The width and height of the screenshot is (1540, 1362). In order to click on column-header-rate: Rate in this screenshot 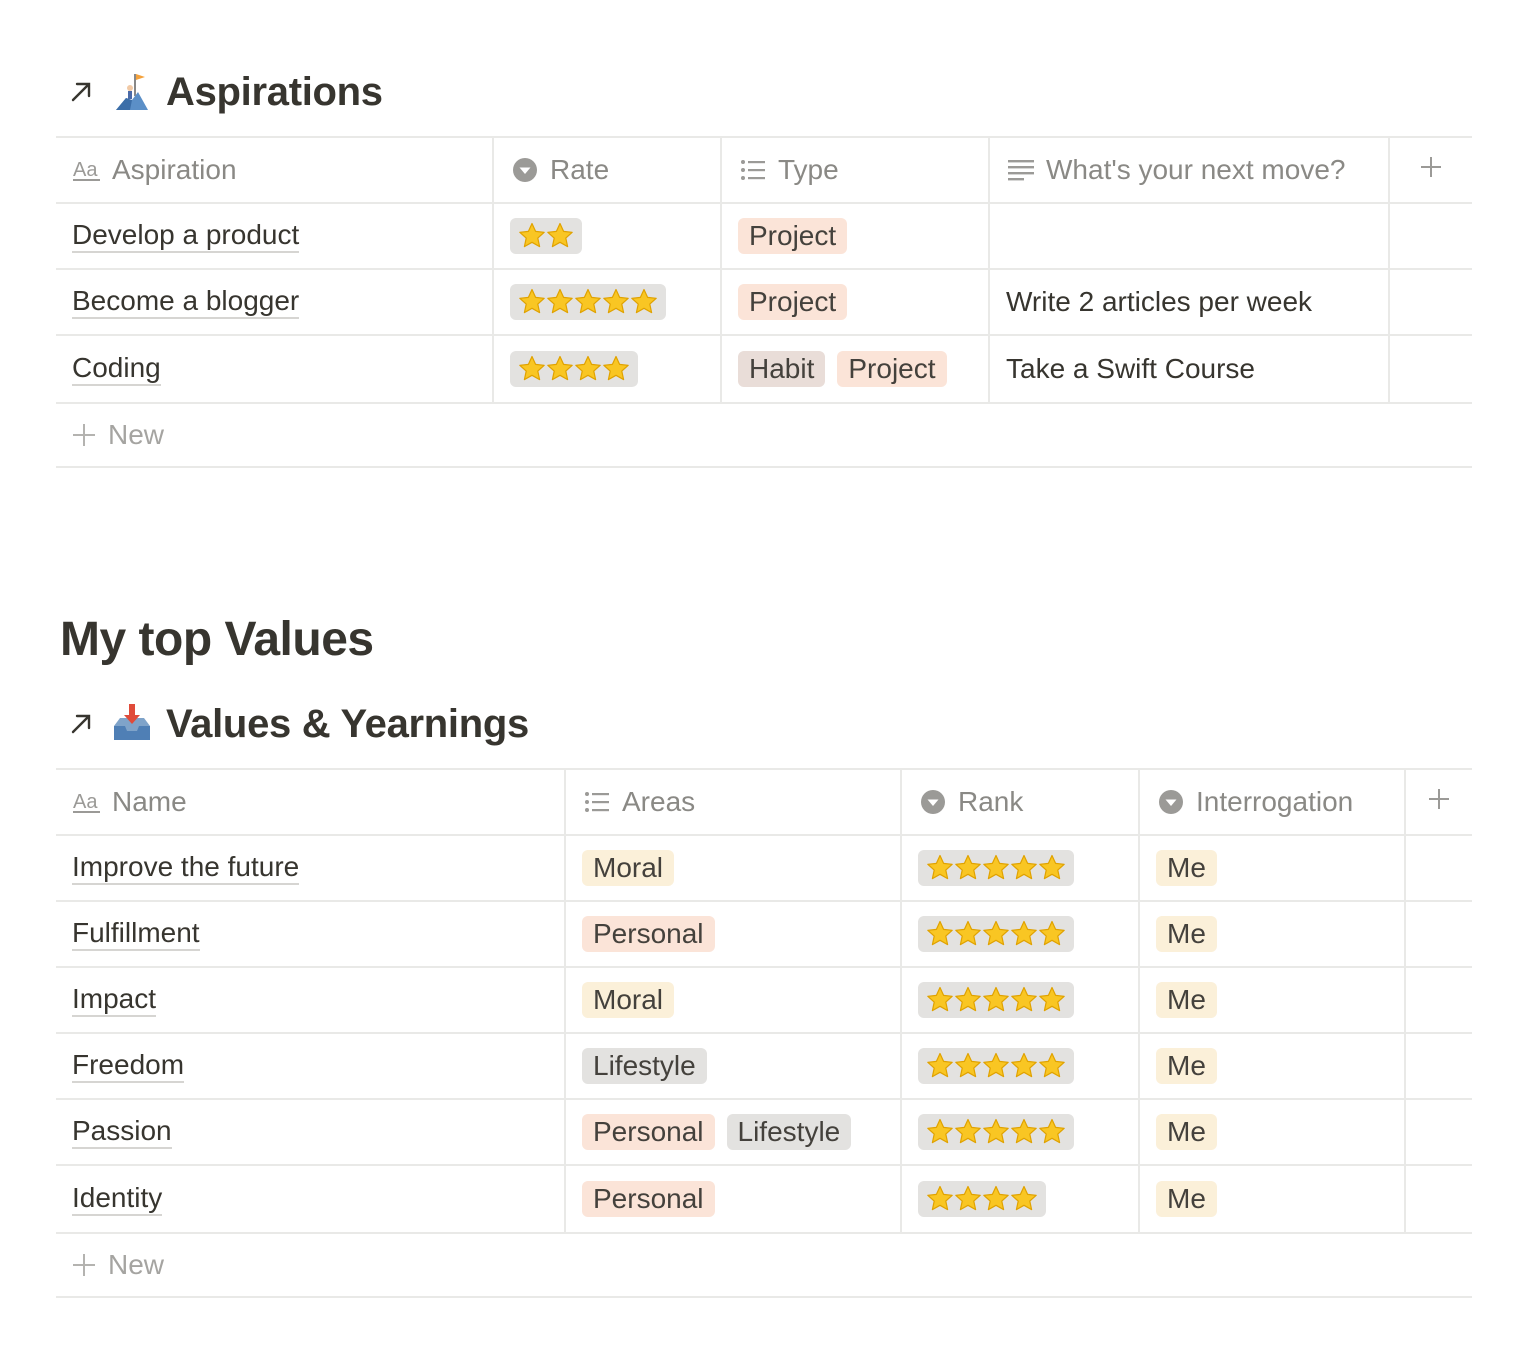, I will do `click(608, 170)`.